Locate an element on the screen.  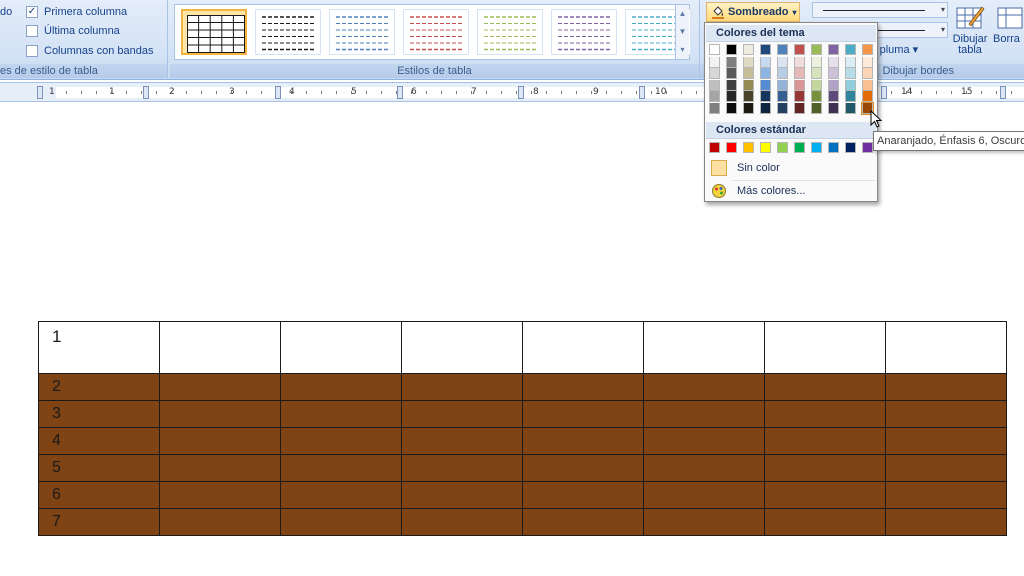
table-cell: 3 is located at coordinates (99, 414).